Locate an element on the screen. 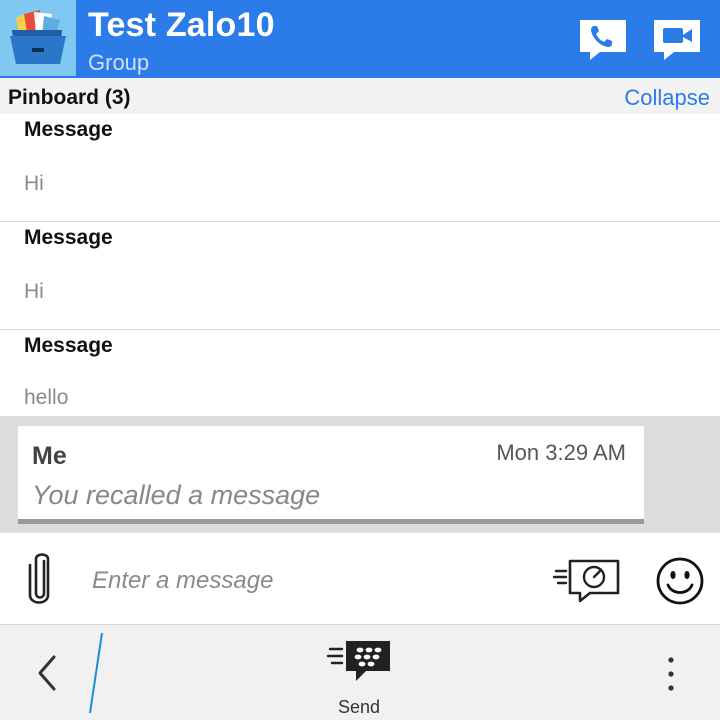  action-bar: Send is located at coordinates (360, 672).